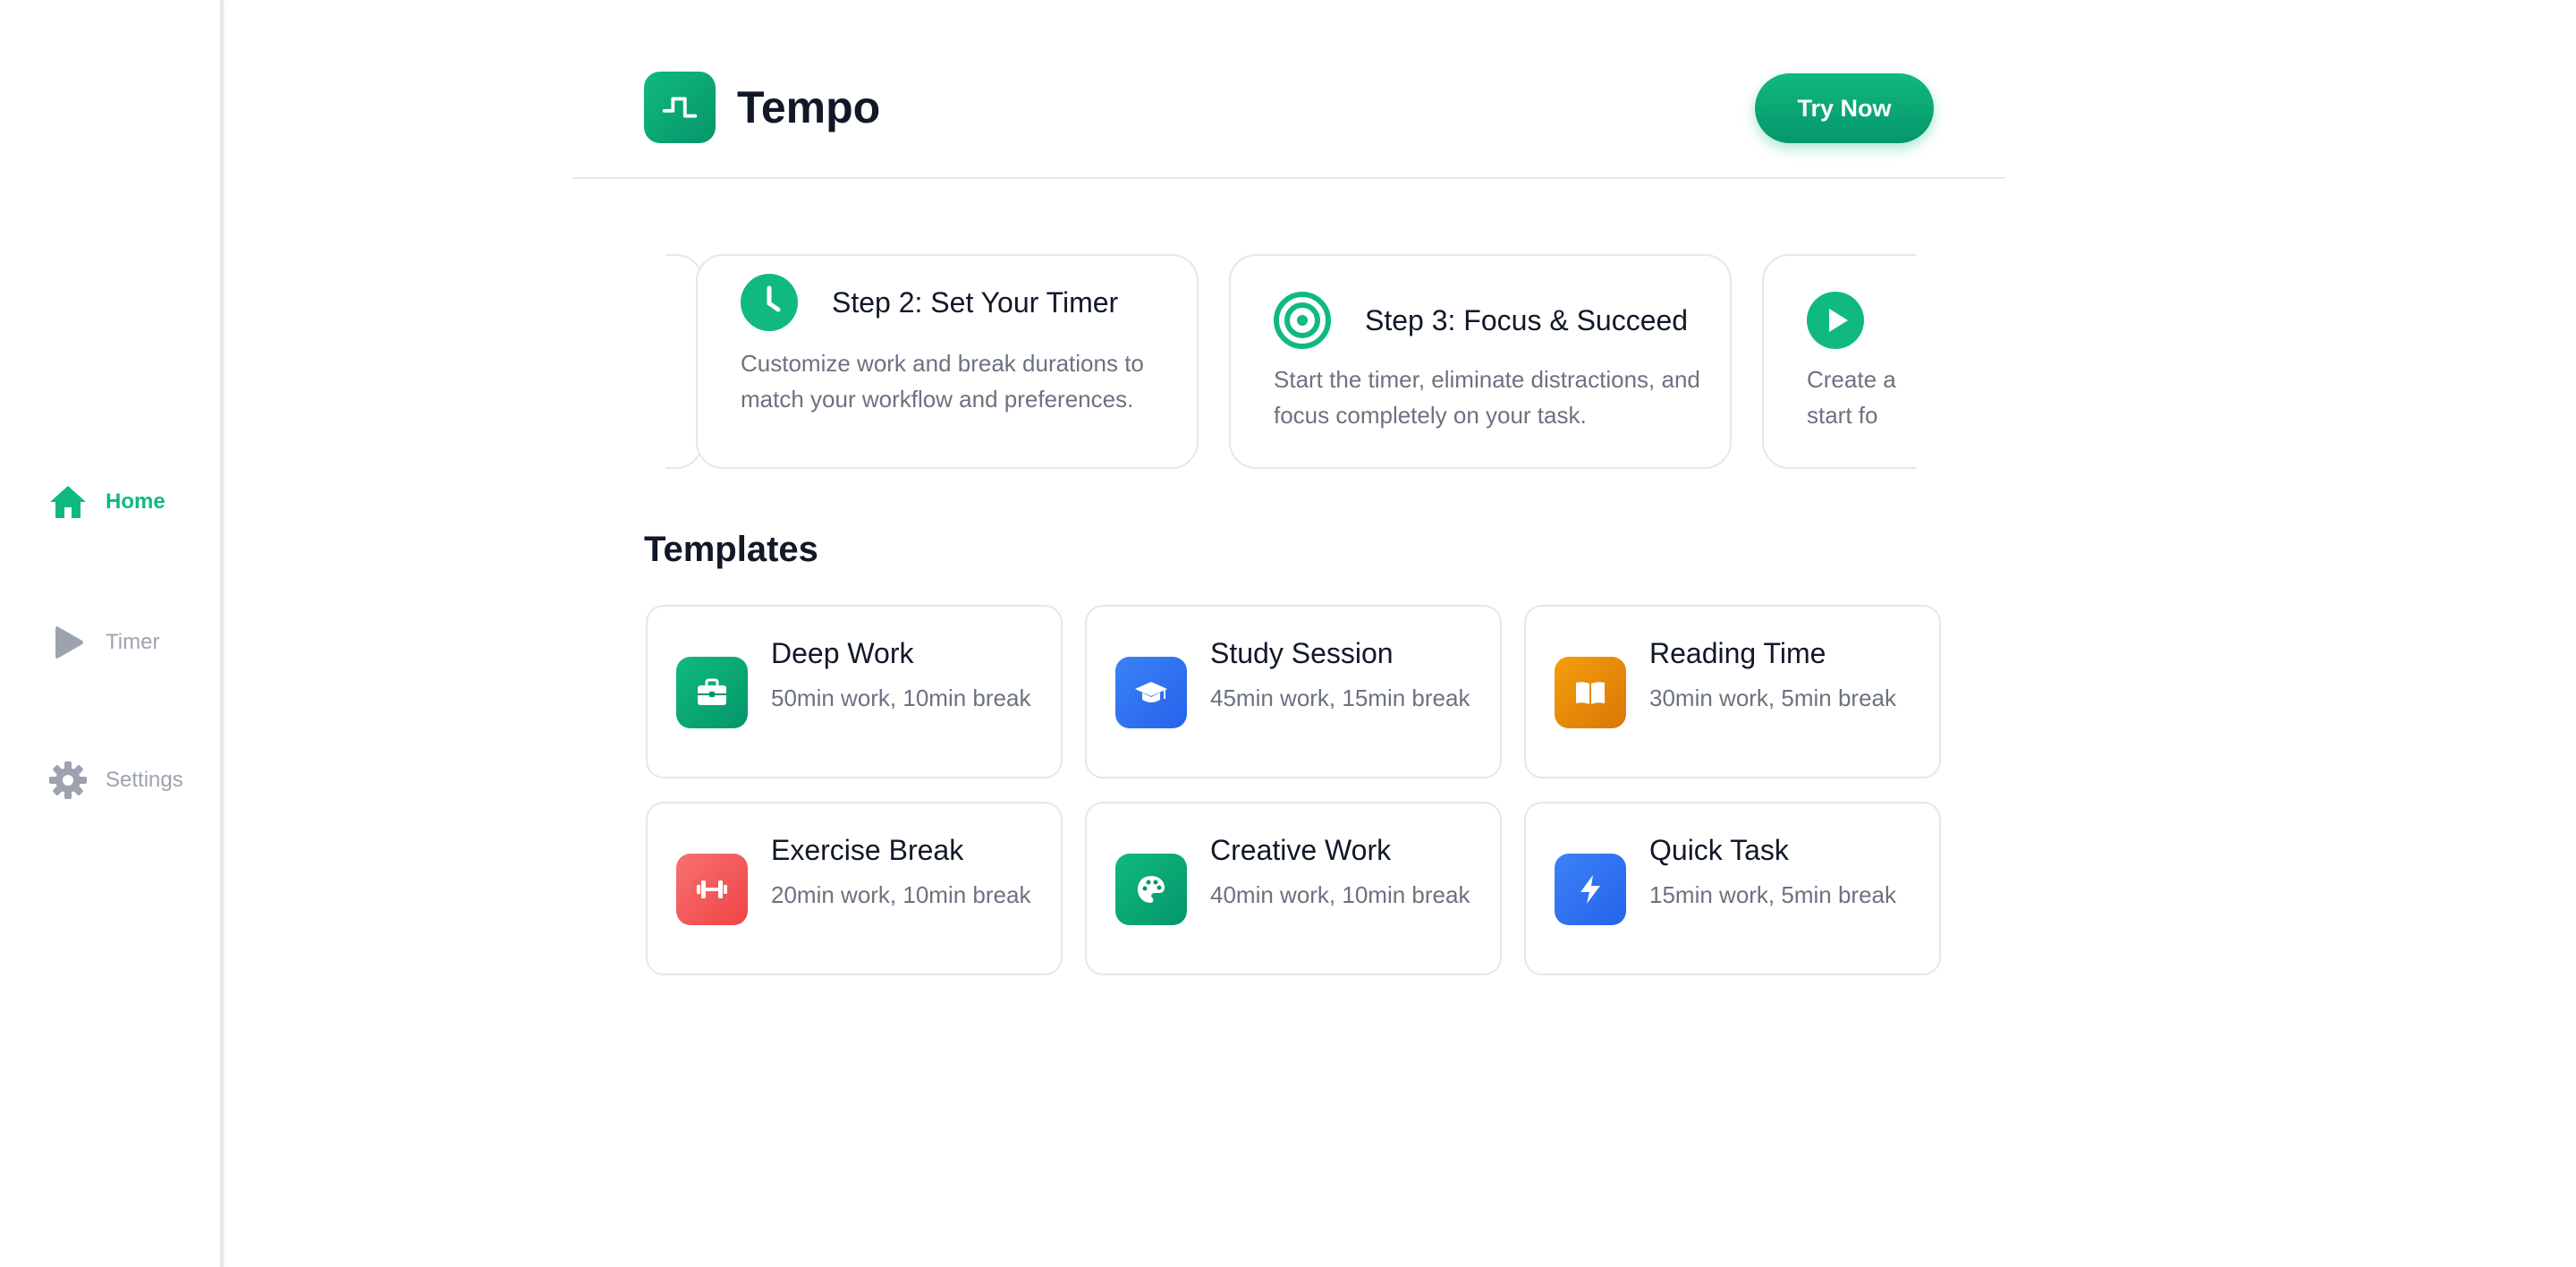 The image size is (2576, 1267). I want to click on template-card-deep-work: Deep Work 50min work, 10min break, so click(854, 692).